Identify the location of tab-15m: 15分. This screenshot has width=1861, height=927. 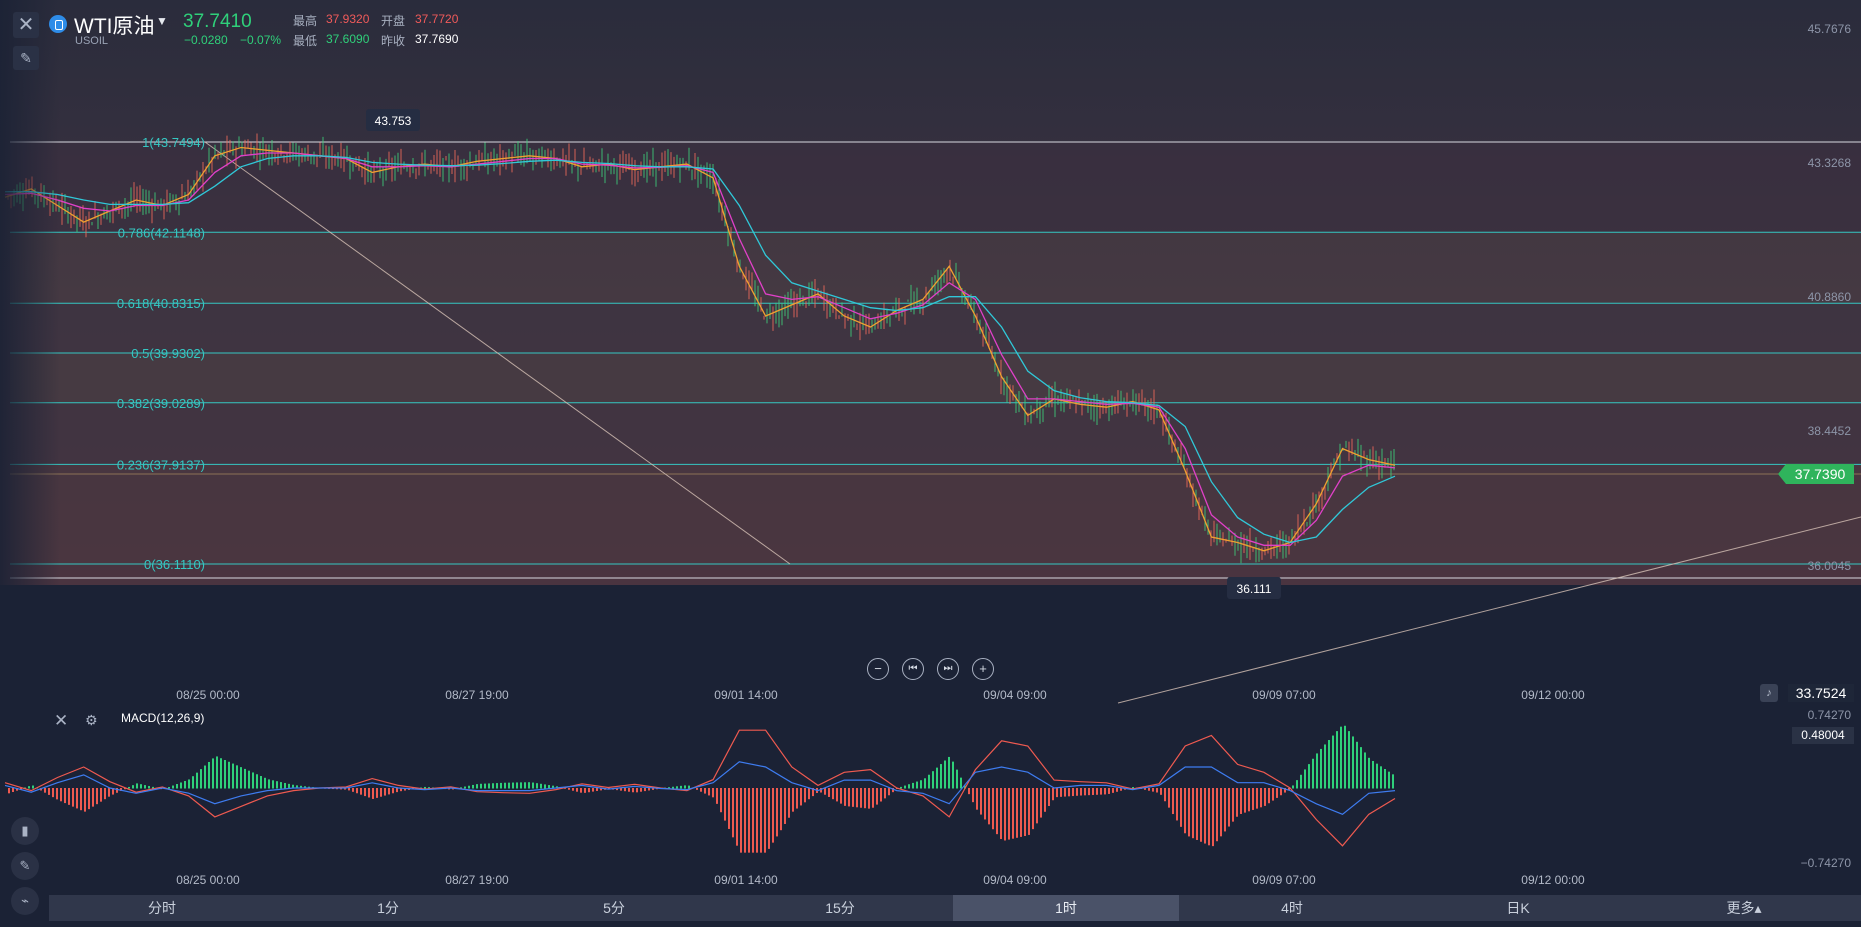
(840, 908).